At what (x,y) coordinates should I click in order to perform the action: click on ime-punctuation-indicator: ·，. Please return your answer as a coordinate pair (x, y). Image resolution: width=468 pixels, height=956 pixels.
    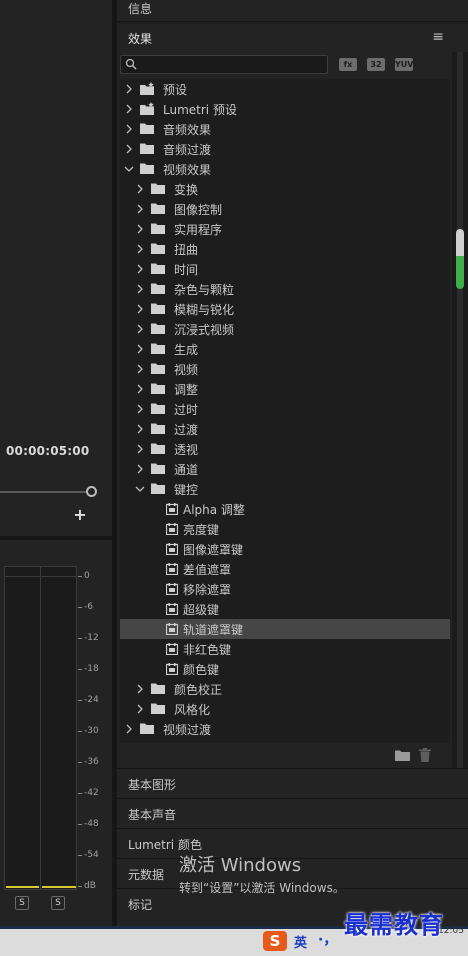
    Looking at the image, I should click on (327, 939).